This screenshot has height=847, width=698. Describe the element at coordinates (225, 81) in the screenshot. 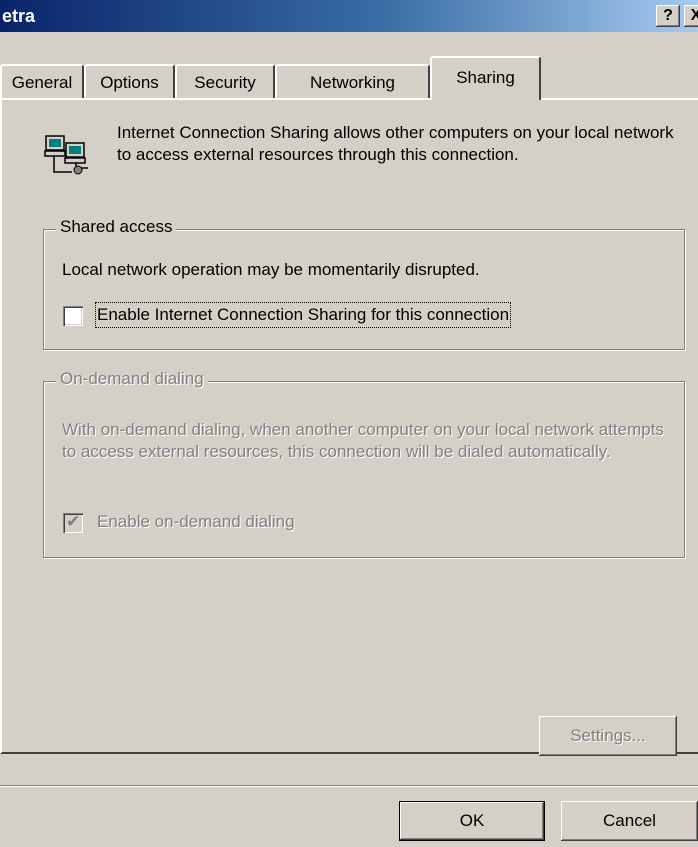

I see `tab-security: Security` at that location.